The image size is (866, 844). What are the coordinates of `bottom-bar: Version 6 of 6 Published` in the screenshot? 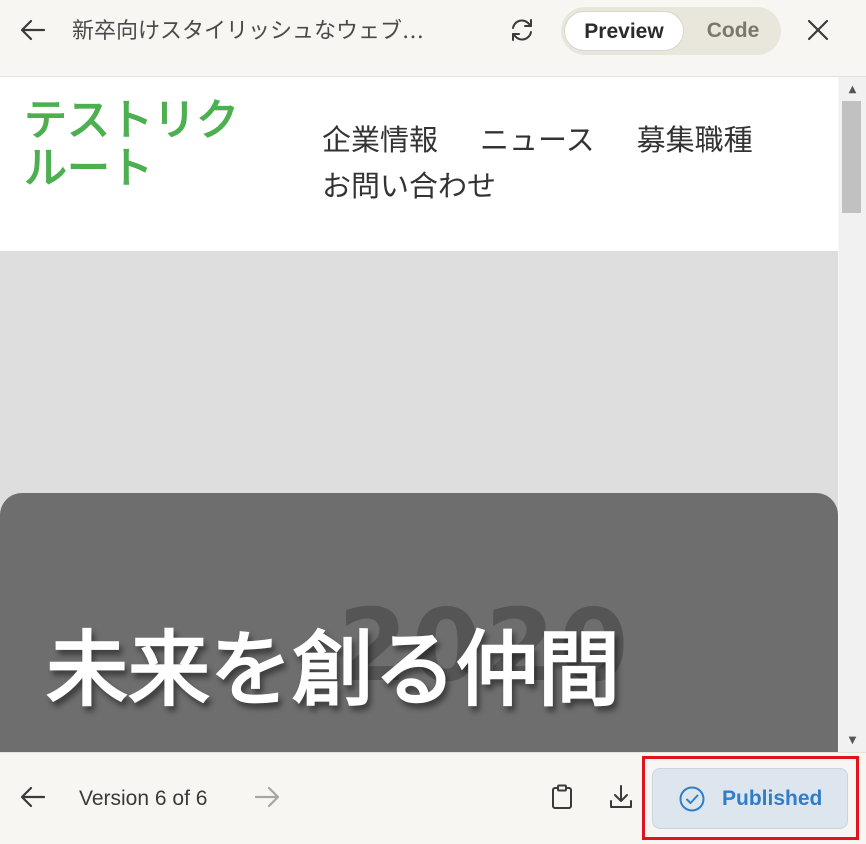 It's located at (433, 798).